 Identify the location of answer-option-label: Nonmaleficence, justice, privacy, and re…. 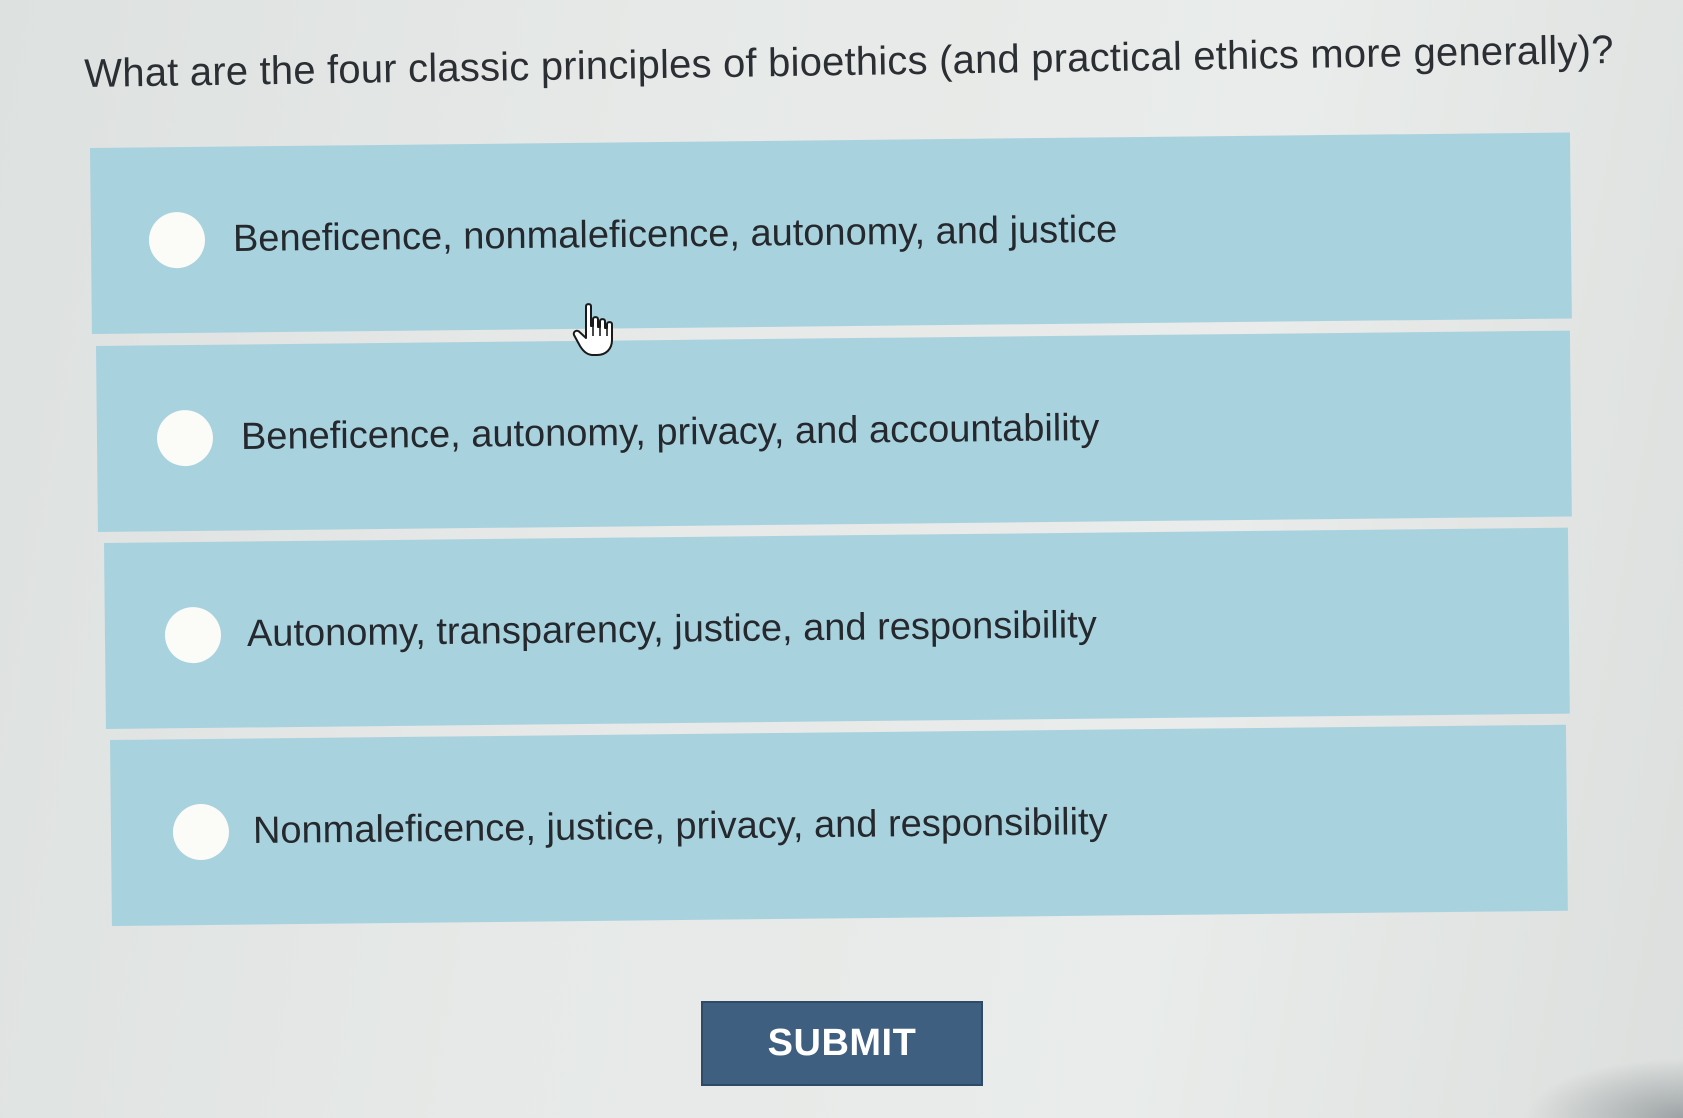
(680, 827).